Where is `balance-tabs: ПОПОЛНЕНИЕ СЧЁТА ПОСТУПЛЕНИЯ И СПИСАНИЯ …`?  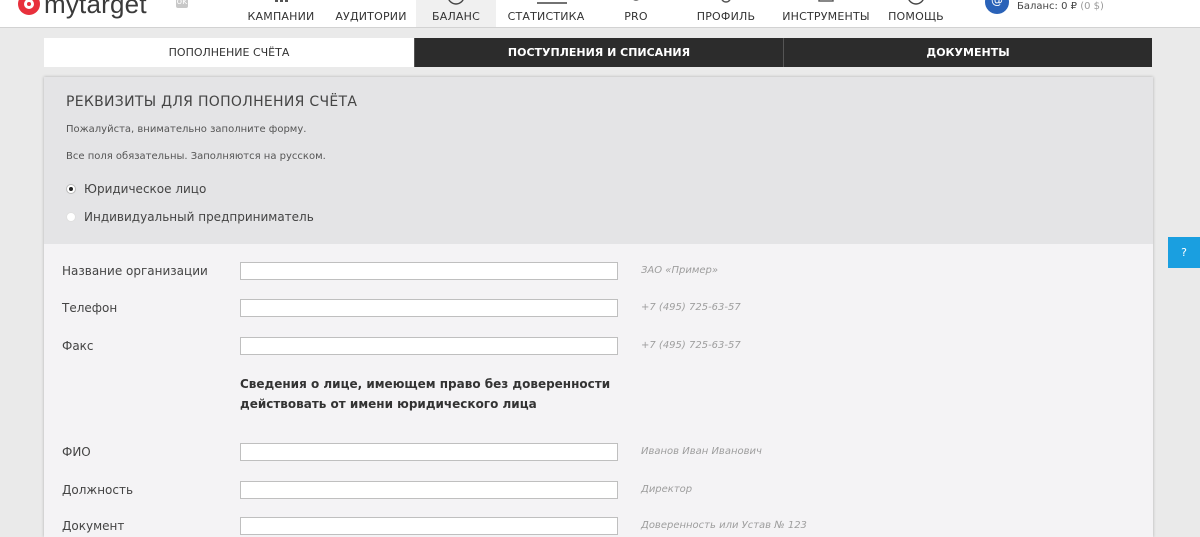
balance-tabs: ПОПОЛНЕНИЕ СЧЁТА ПОСТУПЛЕНИЯ И СПИСАНИЯ … is located at coordinates (598, 52).